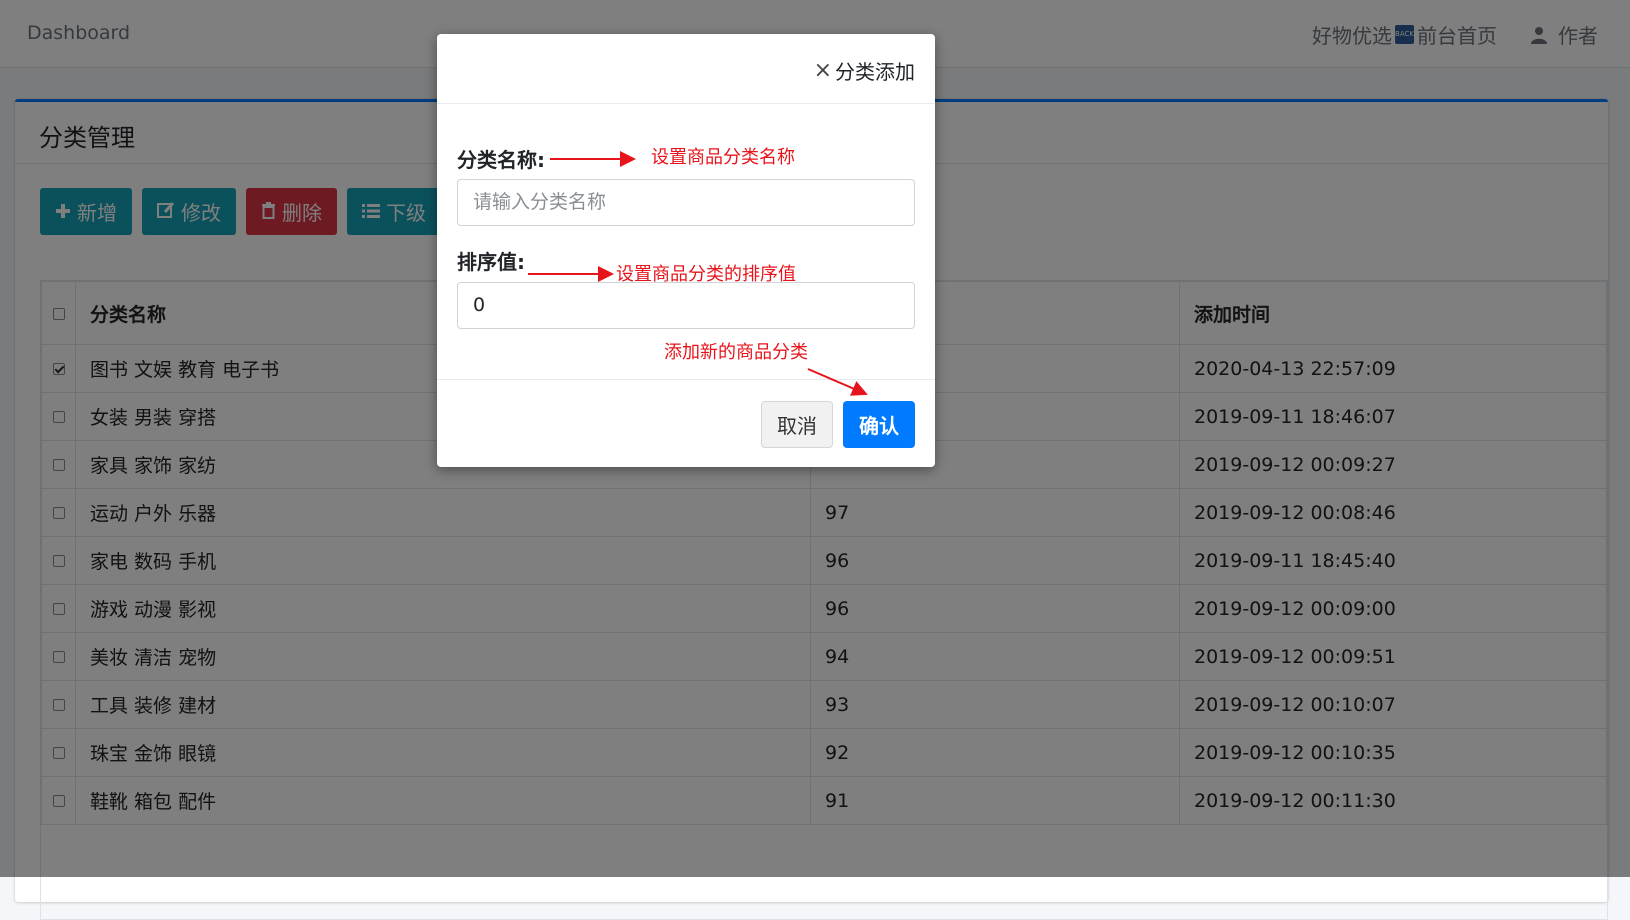  Describe the element at coordinates (837, 382) in the screenshot. I see `arrow-confirm` at that location.